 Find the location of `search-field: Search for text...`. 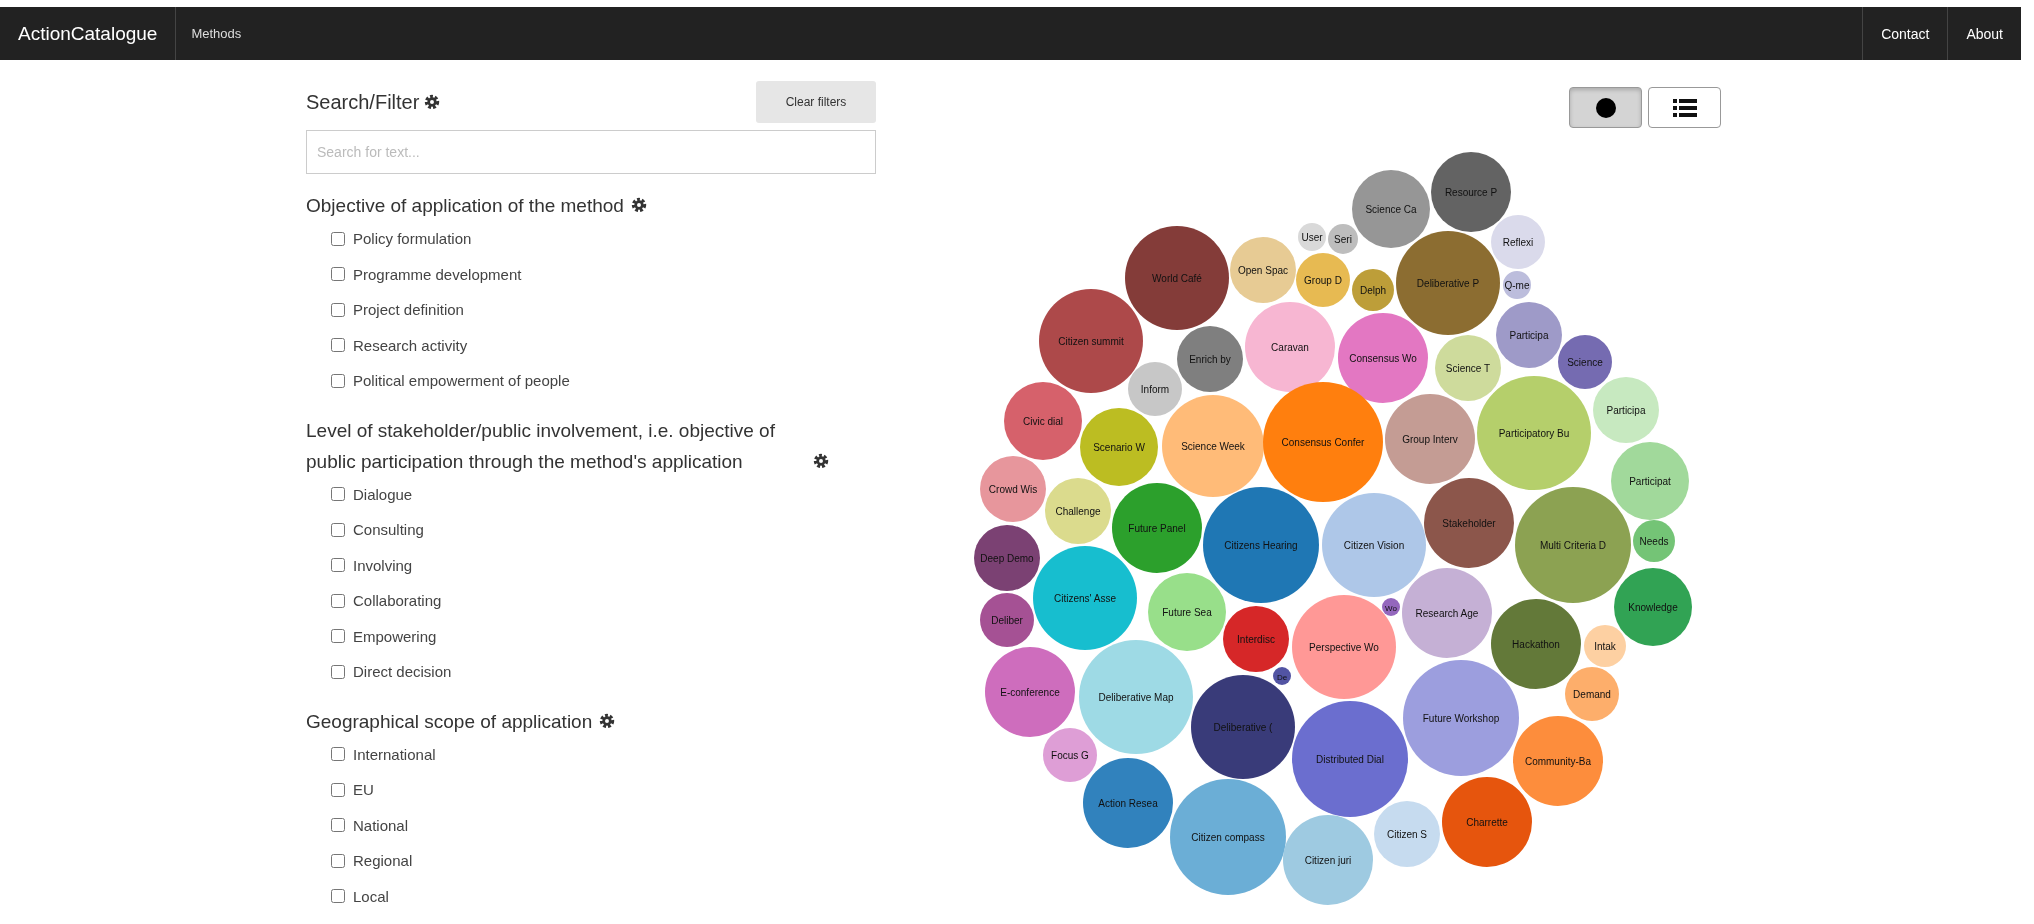

search-field: Search for text... is located at coordinates (591, 152).